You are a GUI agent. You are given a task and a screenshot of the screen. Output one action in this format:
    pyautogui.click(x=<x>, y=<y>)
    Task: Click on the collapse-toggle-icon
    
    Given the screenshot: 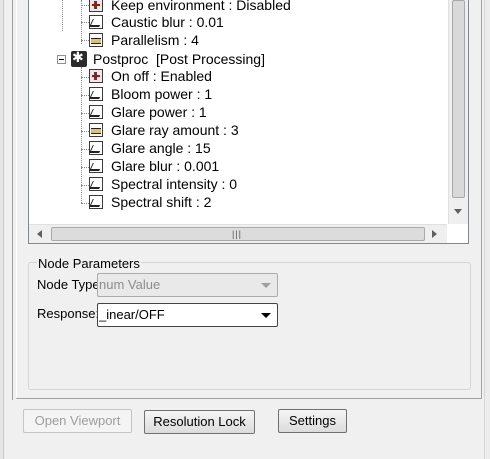 What is the action you would take?
    pyautogui.click(x=61, y=59)
    